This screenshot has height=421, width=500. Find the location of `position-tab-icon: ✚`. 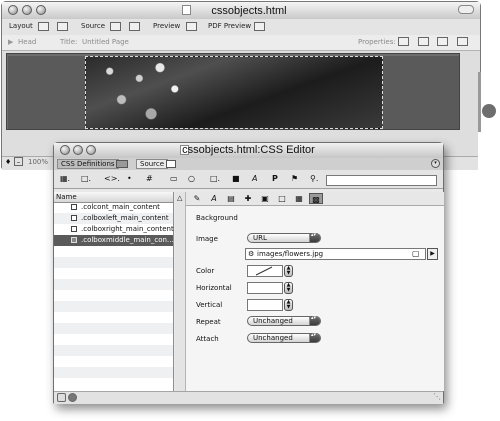

position-tab-icon: ✚ is located at coordinates (248, 198).